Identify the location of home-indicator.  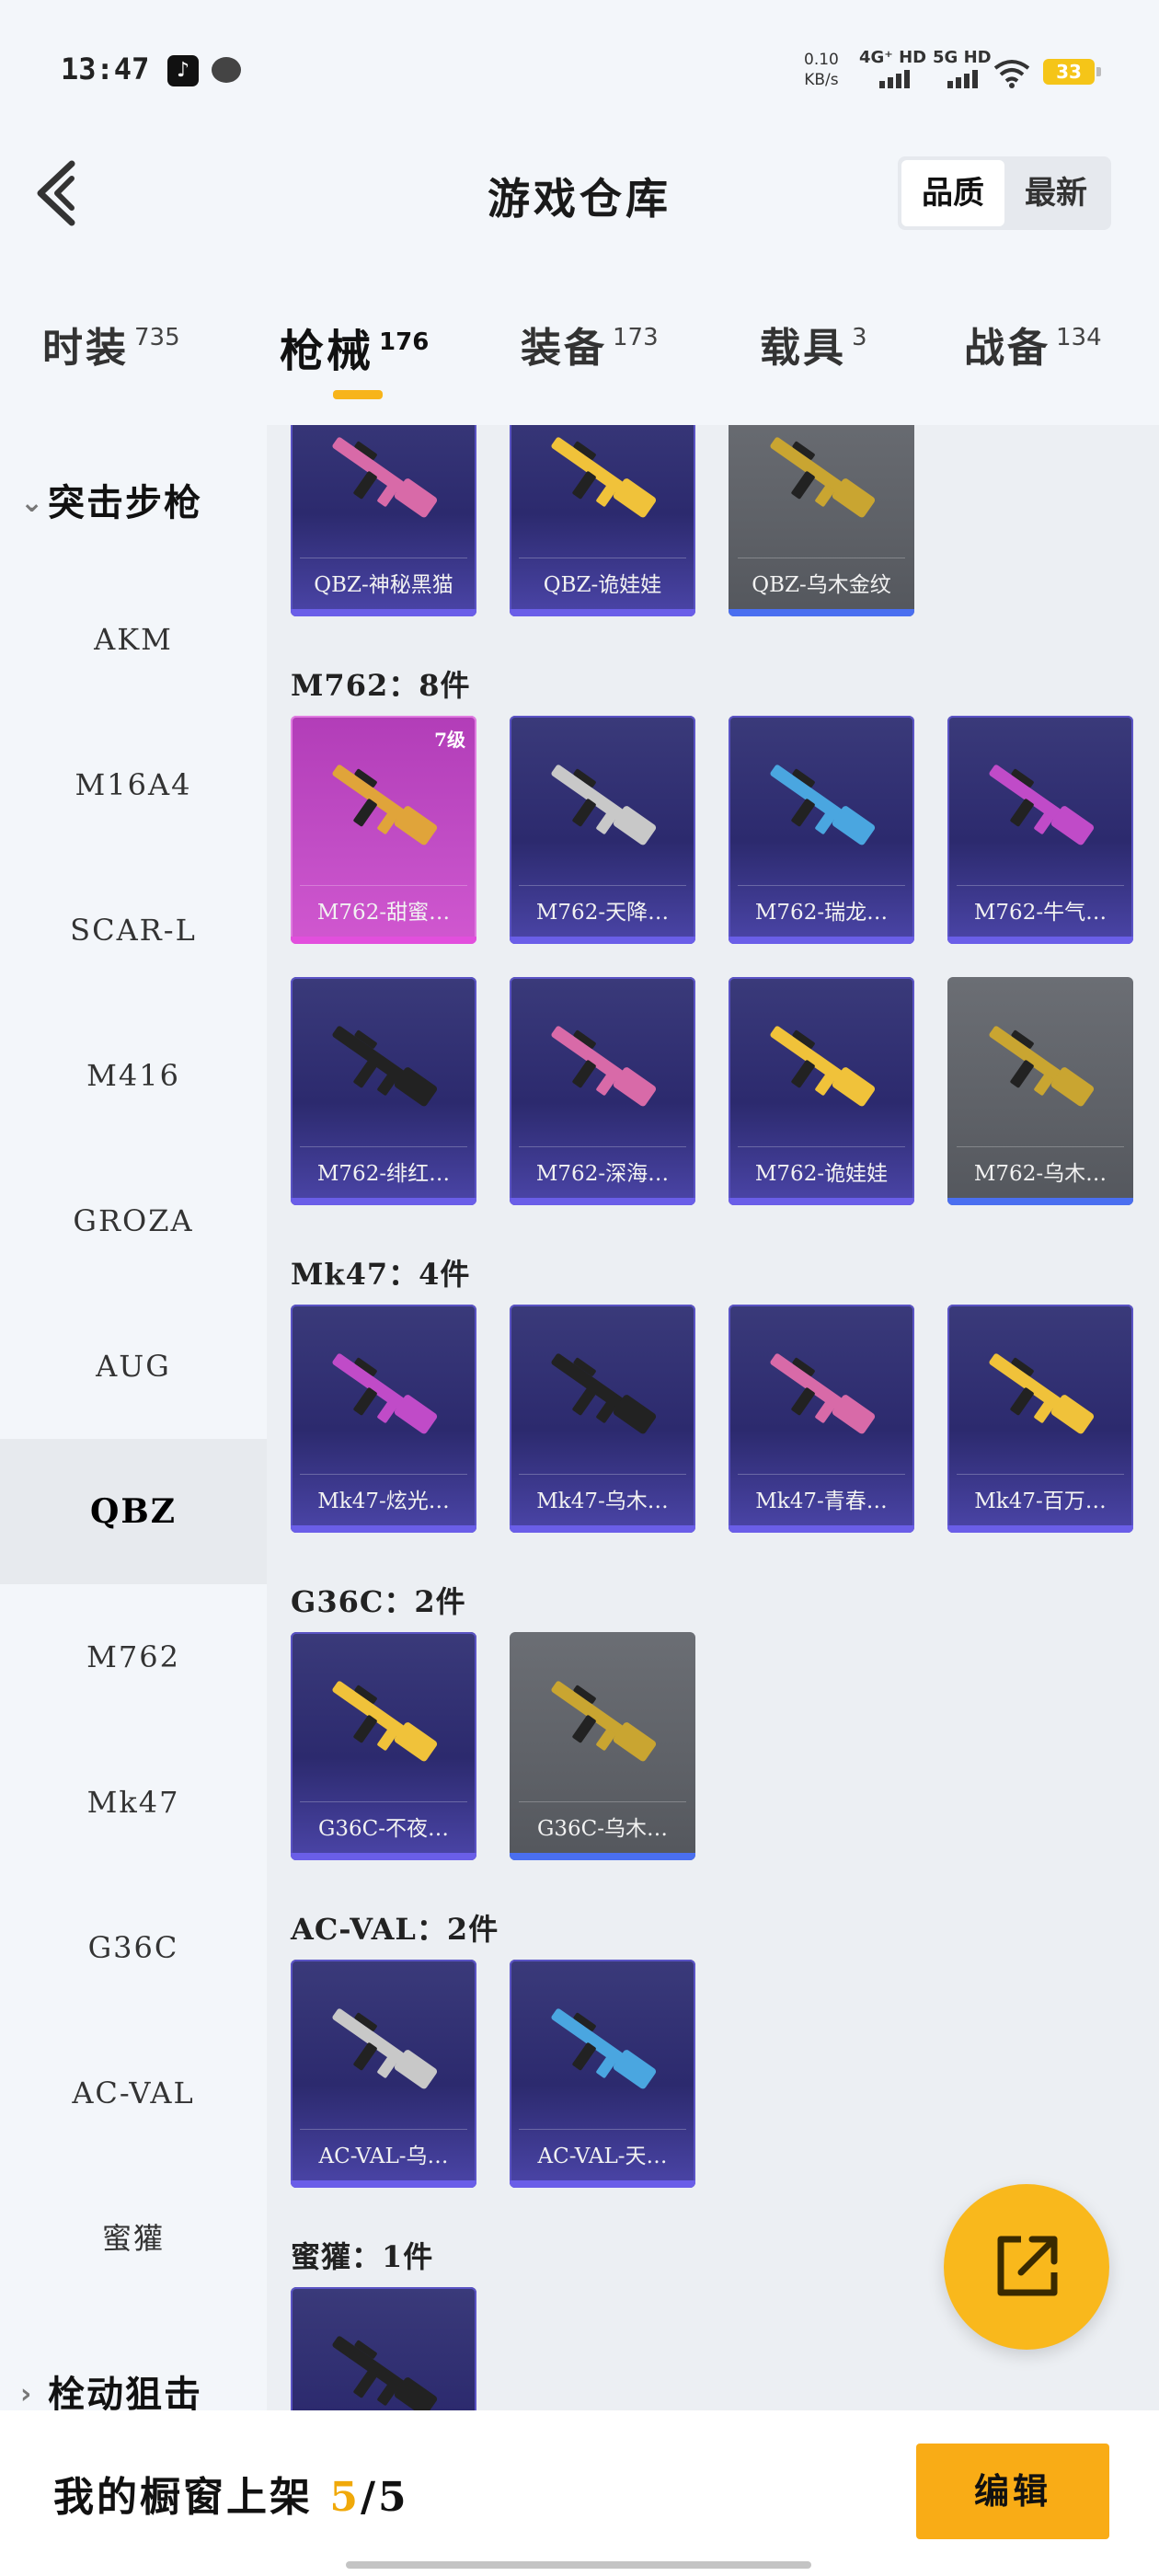
(578, 2565).